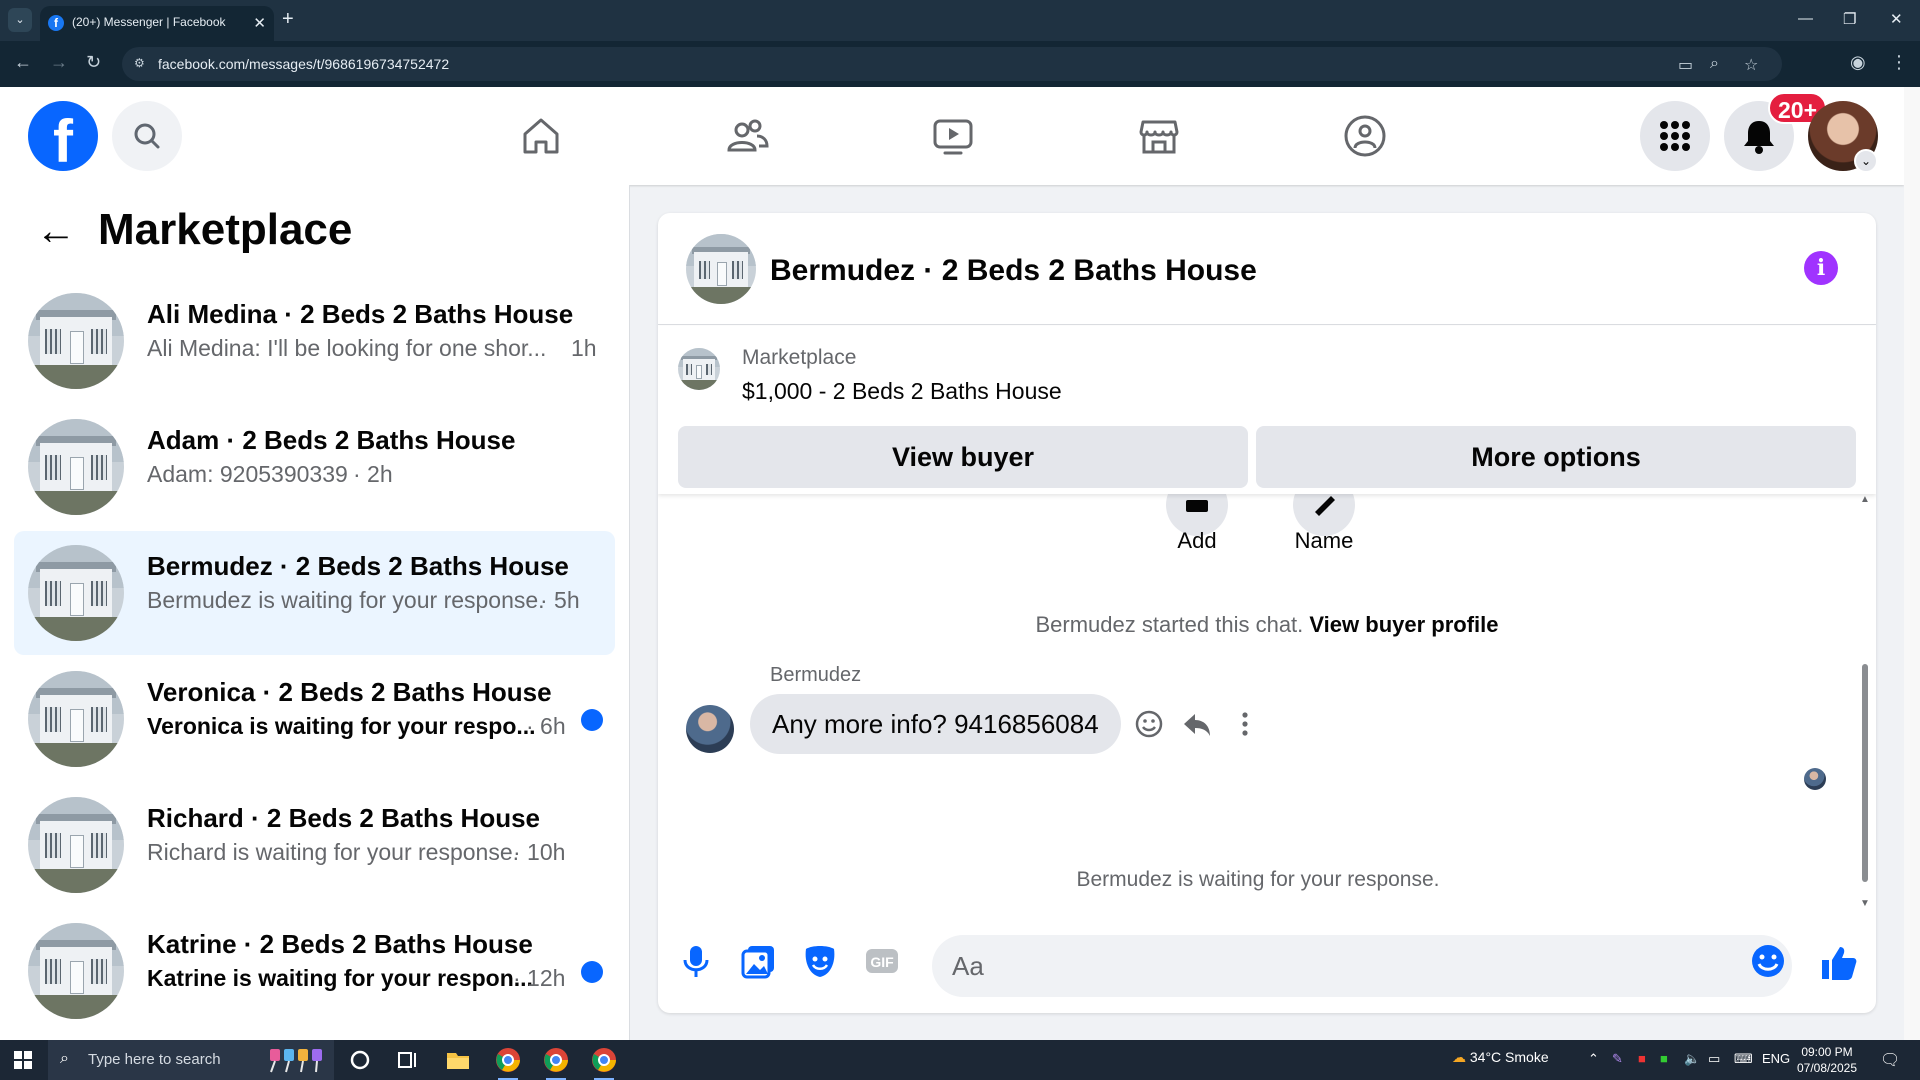  I want to click on photo-icon, so click(758, 961).